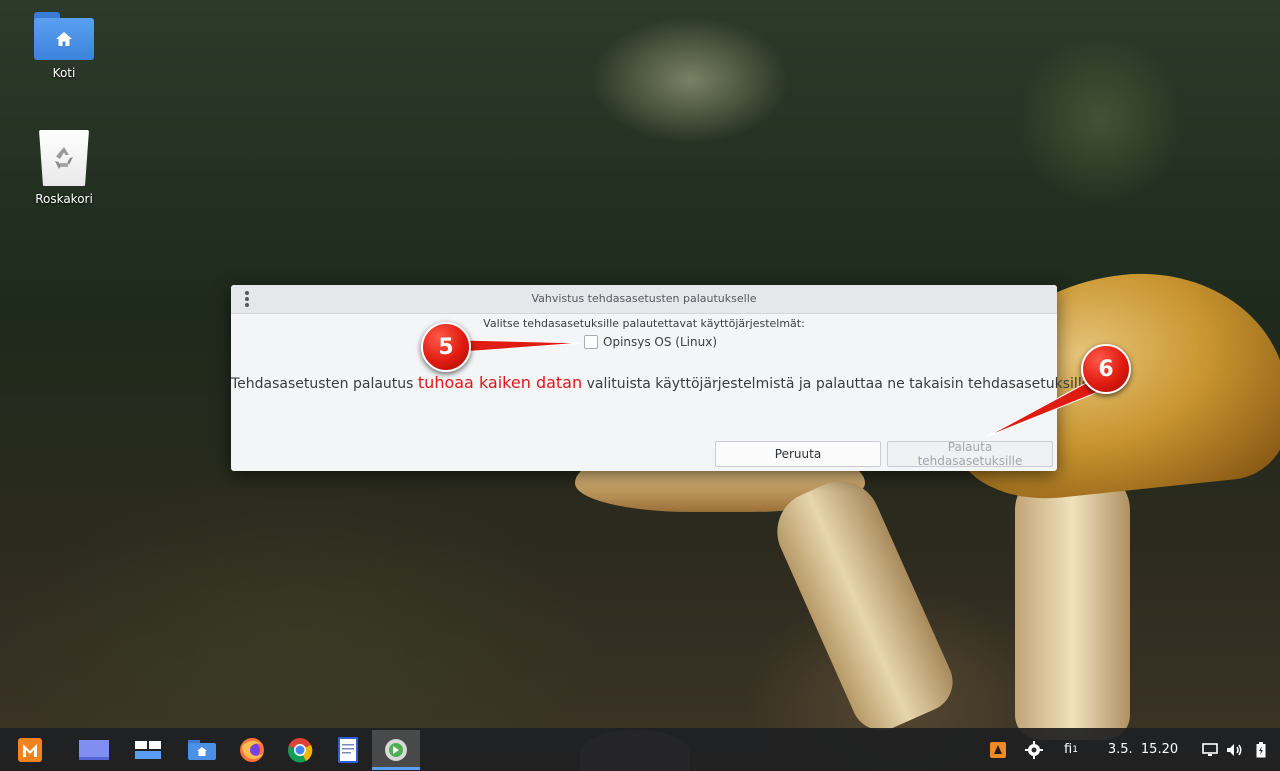  Describe the element at coordinates (1210, 749) in the screenshot. I see `tray-display-icon` at that location.